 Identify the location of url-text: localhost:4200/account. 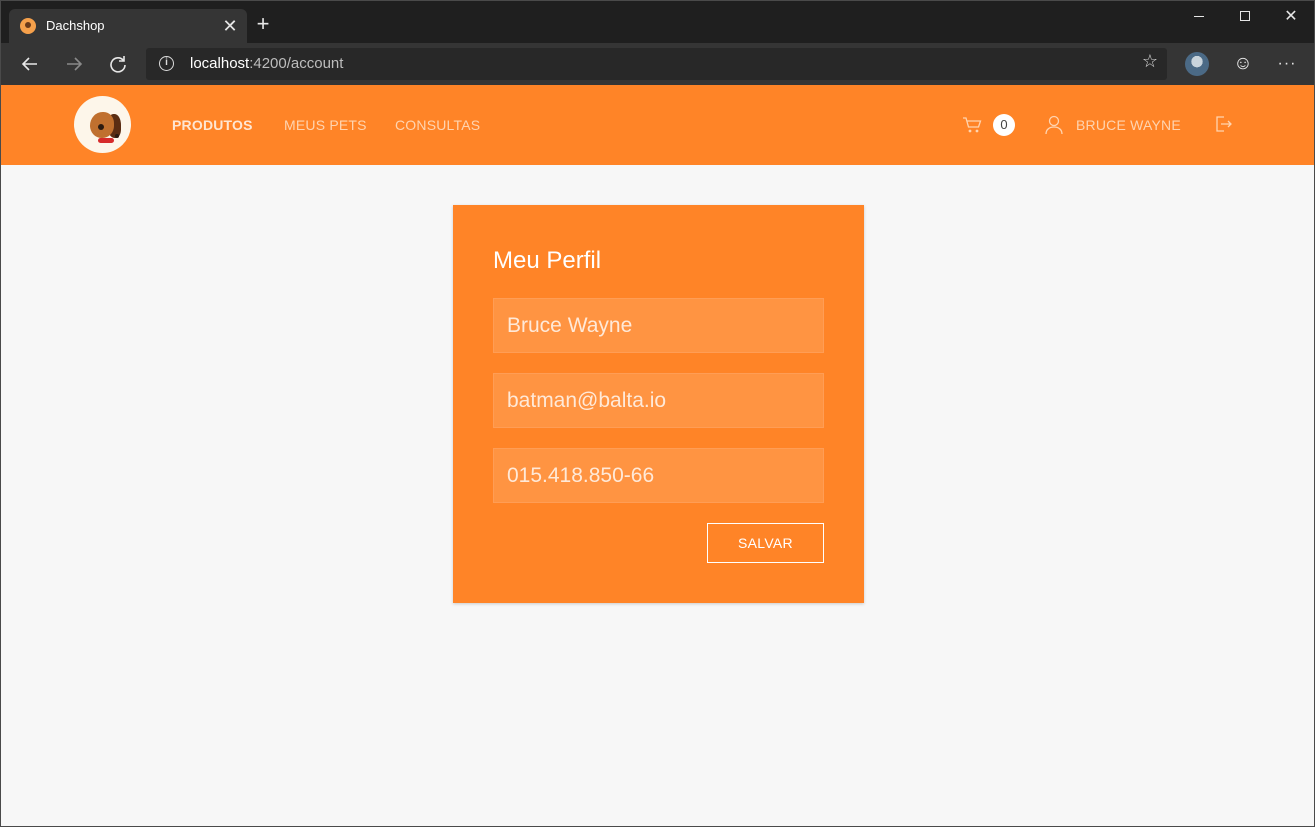
(266, 63).